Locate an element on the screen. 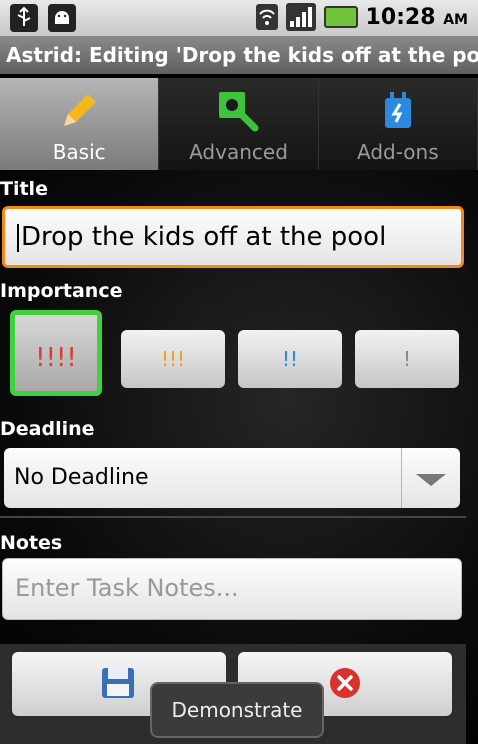  clock: 10:28 AM is located at coordinates (416, 17).